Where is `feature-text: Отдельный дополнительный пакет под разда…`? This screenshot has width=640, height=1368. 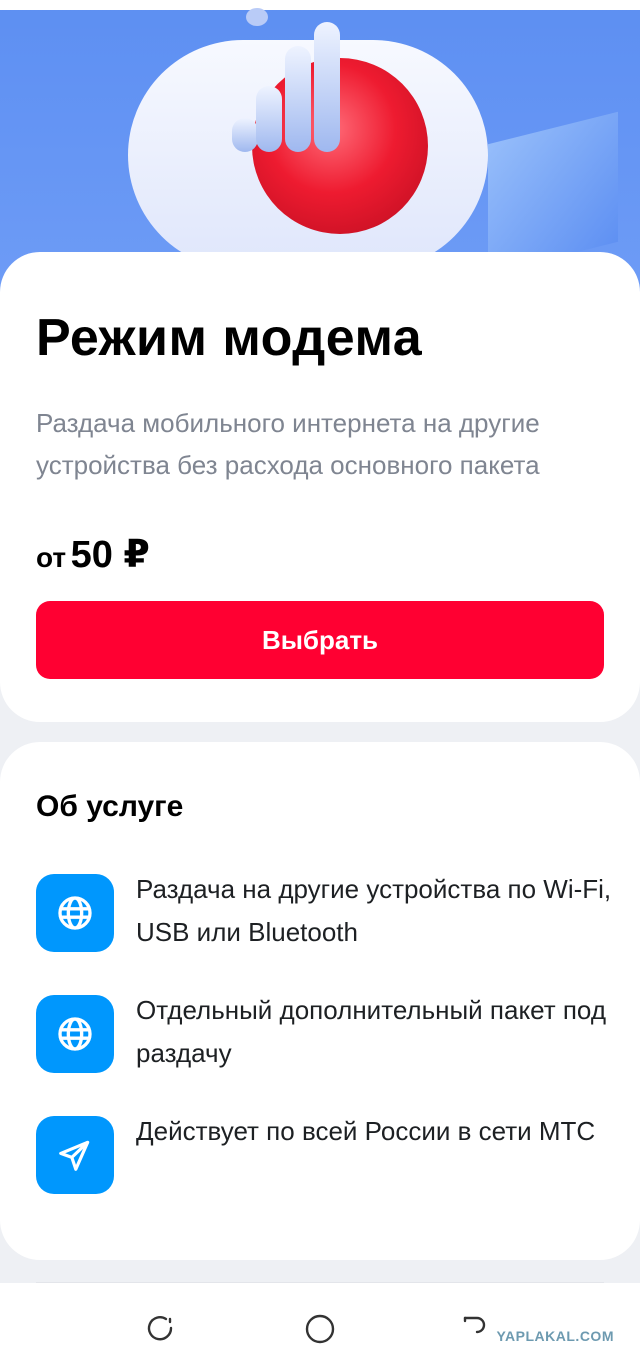 feature-text: Отдельный дополнительный пакет под разда… is located at coordinates (371, 1031).